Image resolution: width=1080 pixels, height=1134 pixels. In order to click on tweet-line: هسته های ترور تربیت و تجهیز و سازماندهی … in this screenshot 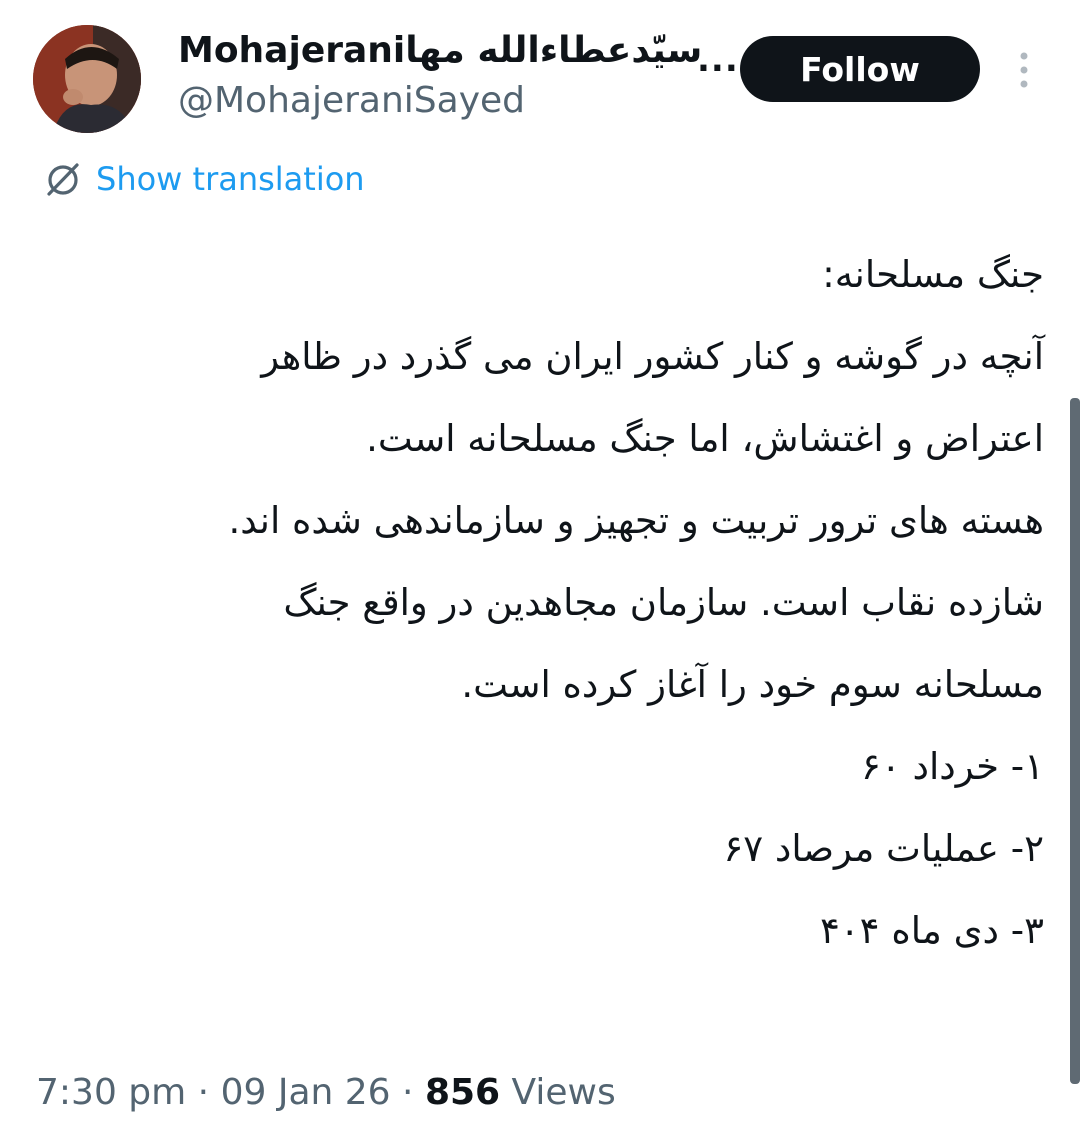, I will do `click(636, 520)`.